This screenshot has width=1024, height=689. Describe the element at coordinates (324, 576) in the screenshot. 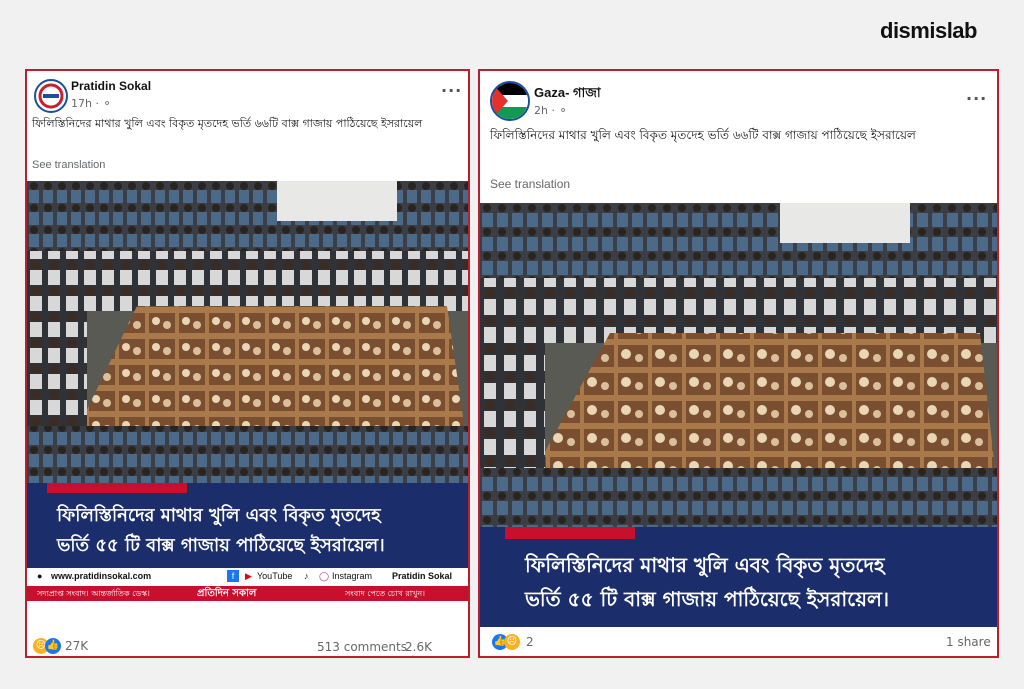

I see `instagram-icon: ◯` at that location.